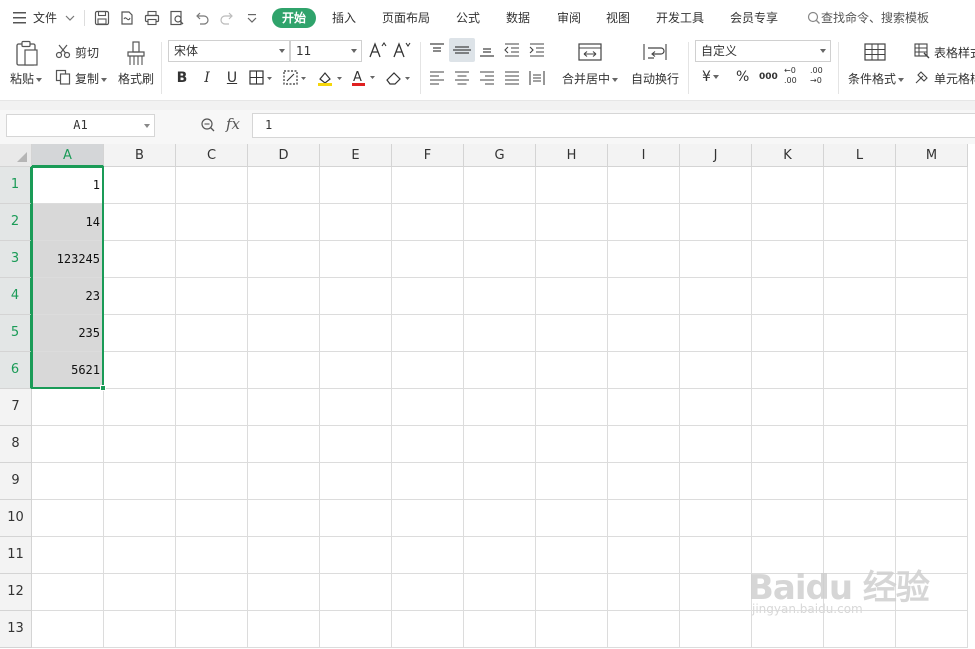  What do you see at coordinates (68, 333) in the screenshot?
I see `cell-a5: 235` at bounding box center [68, 333].